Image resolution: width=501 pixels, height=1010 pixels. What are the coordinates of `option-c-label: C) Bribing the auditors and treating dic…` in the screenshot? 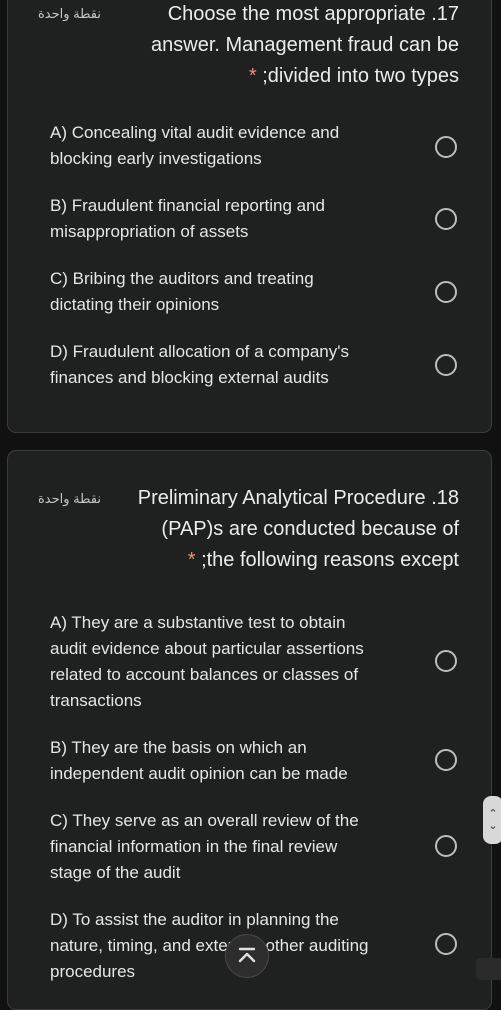 It's located at (234, 292).